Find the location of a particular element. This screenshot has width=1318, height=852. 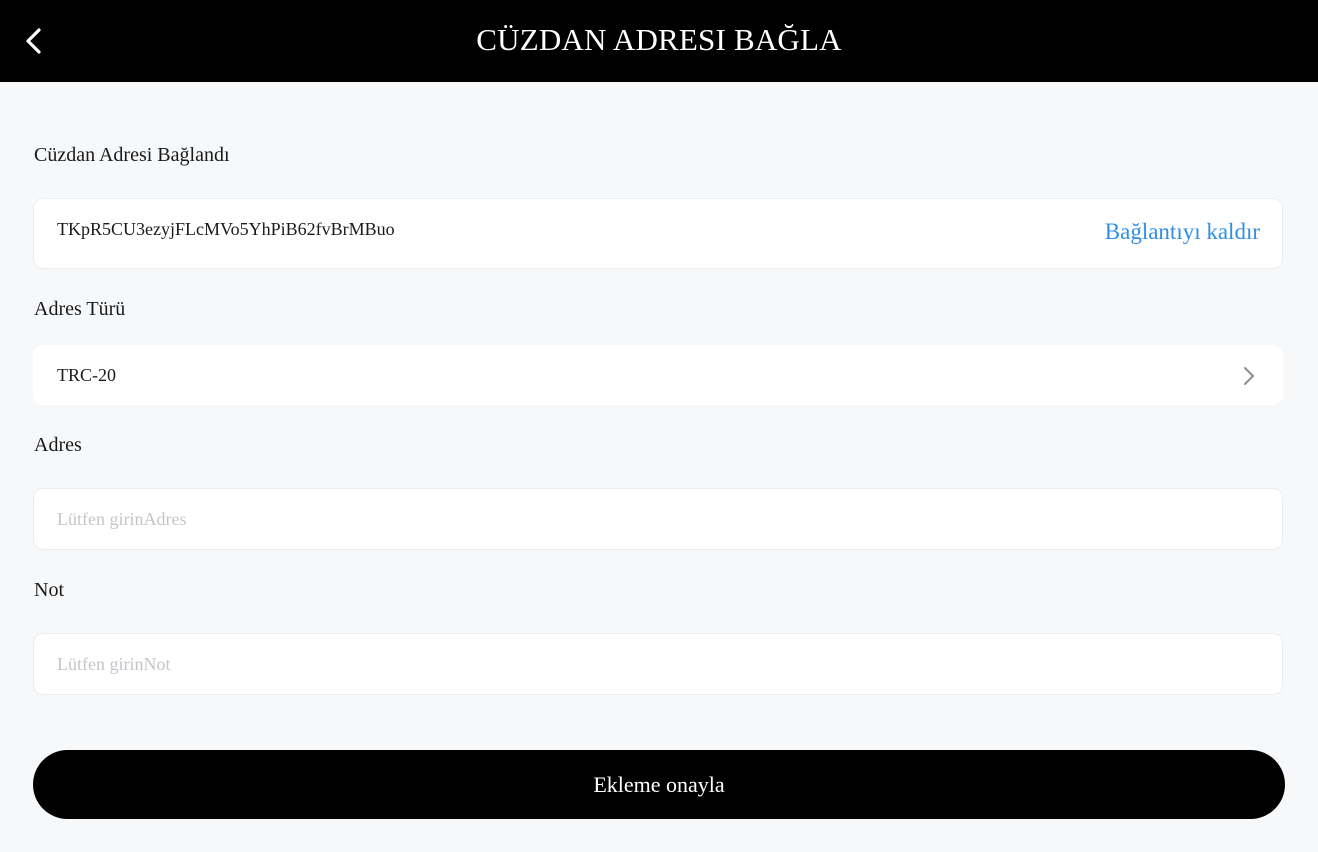

chevron-right-icon is located at coordinates (1249, 376).